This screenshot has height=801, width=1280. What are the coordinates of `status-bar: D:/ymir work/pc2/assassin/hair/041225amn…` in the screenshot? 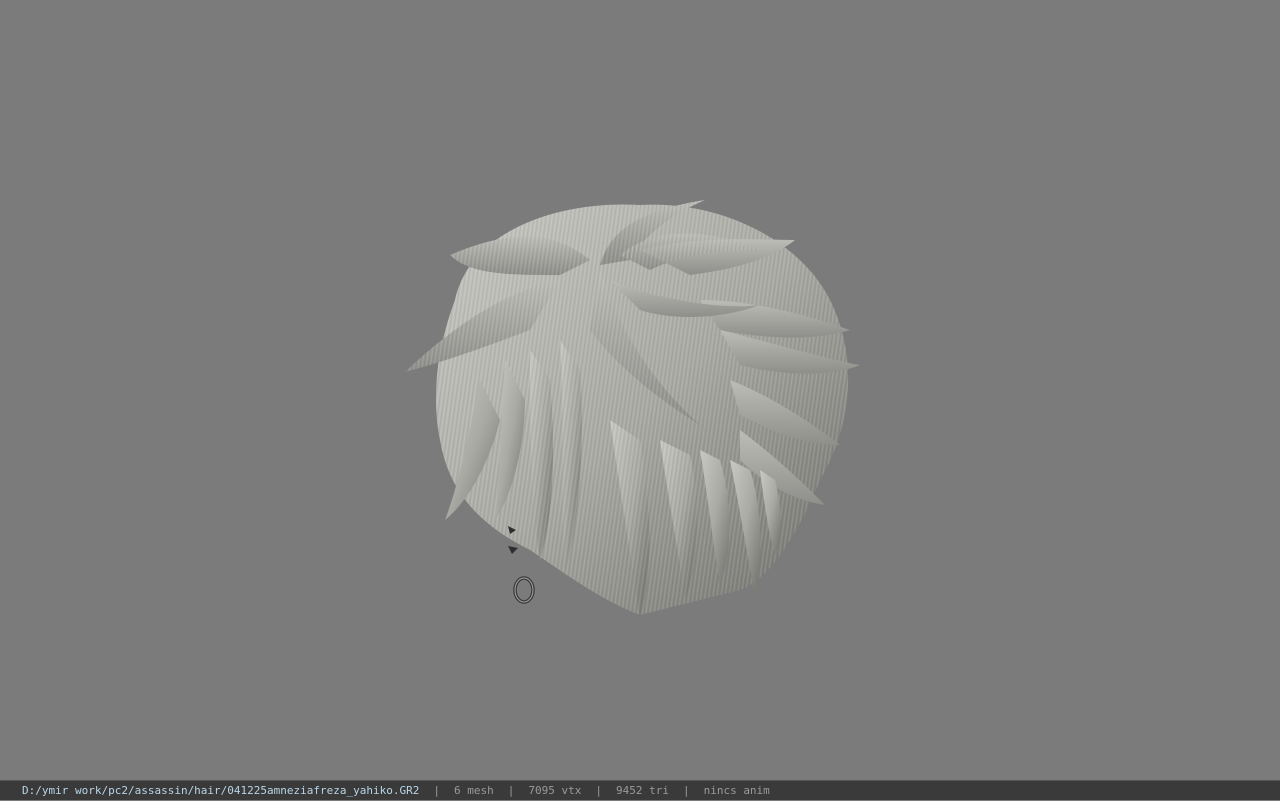 It's located at (640, 790).